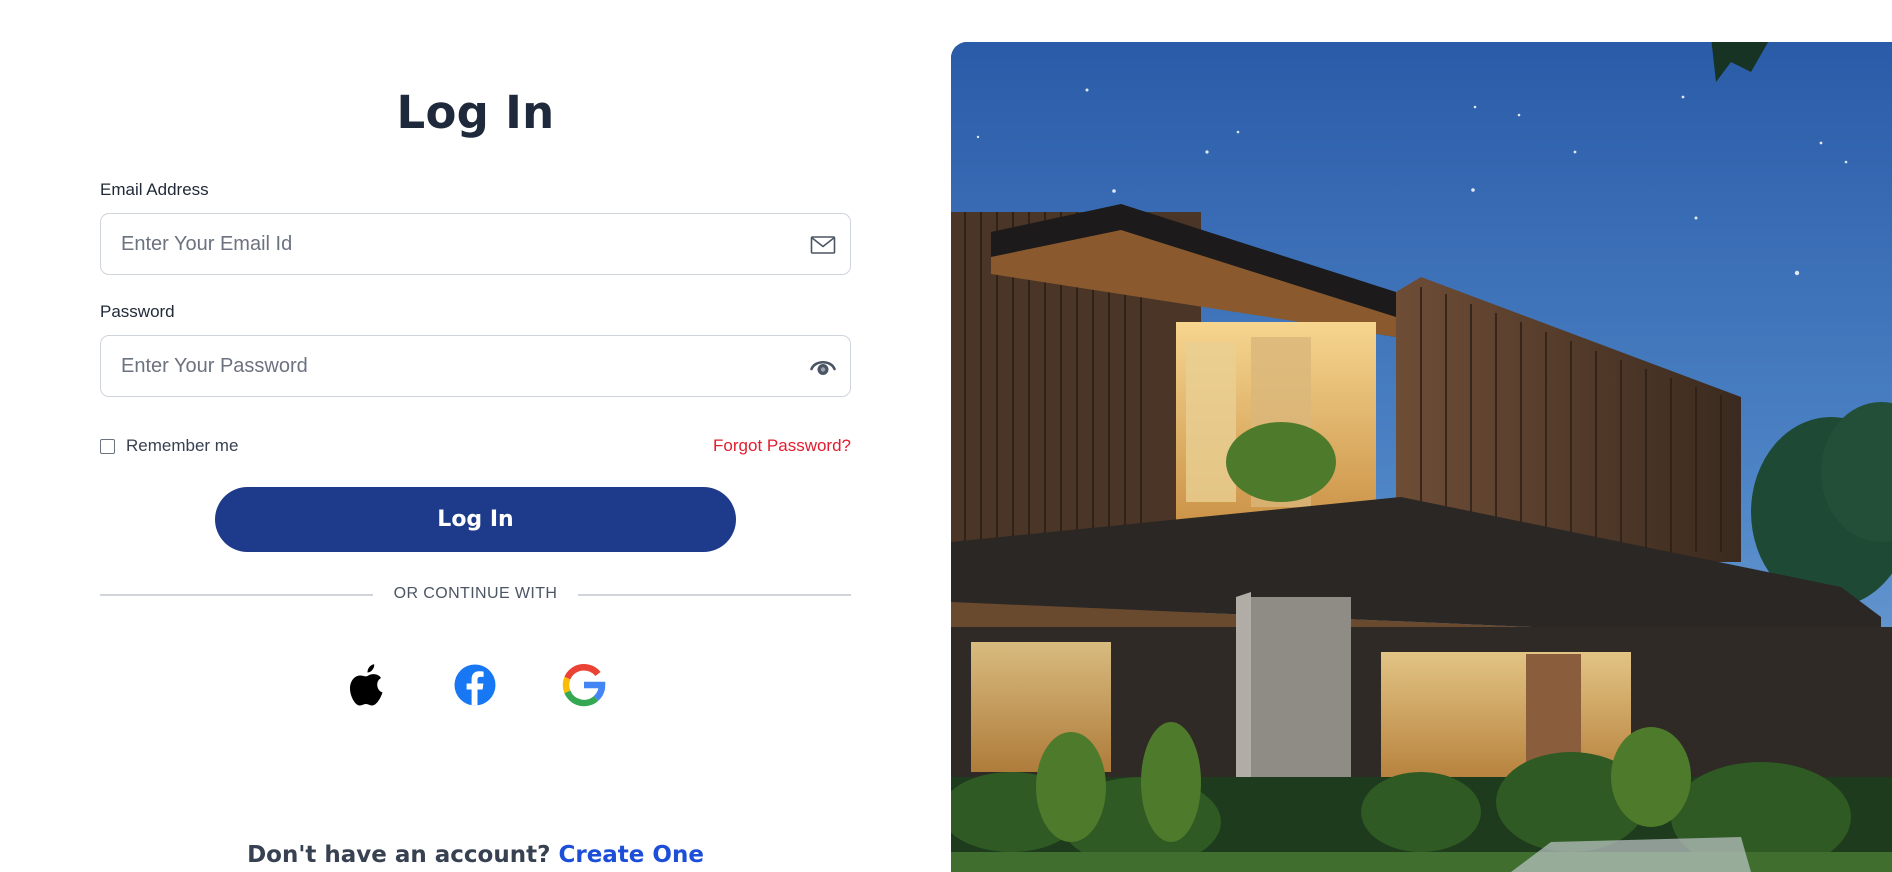 This screenshot has height=872, width=1892. I want to click on remember-checkbox, so click(107, 446).